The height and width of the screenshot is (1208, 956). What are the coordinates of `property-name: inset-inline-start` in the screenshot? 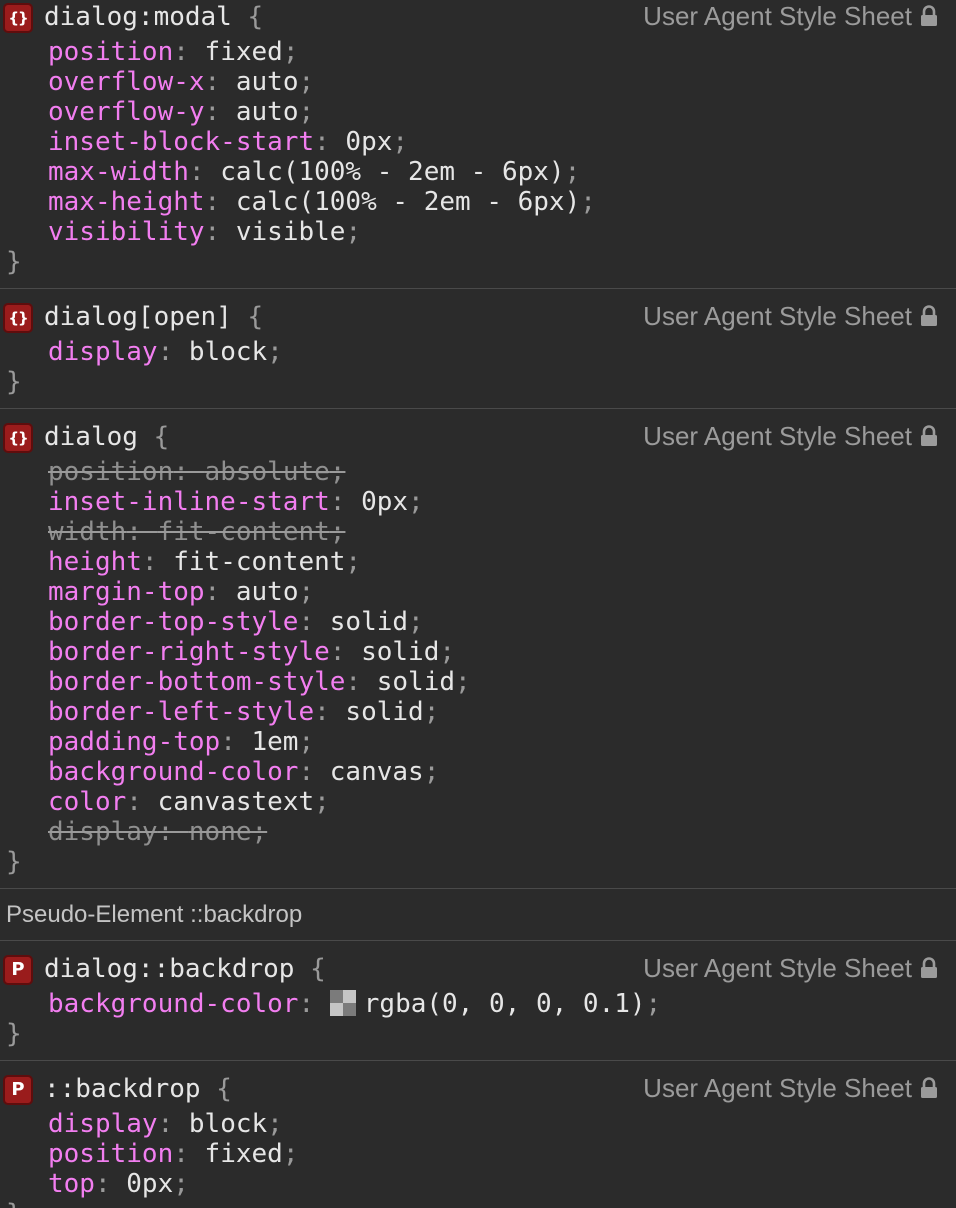 It's located at (189, 502).